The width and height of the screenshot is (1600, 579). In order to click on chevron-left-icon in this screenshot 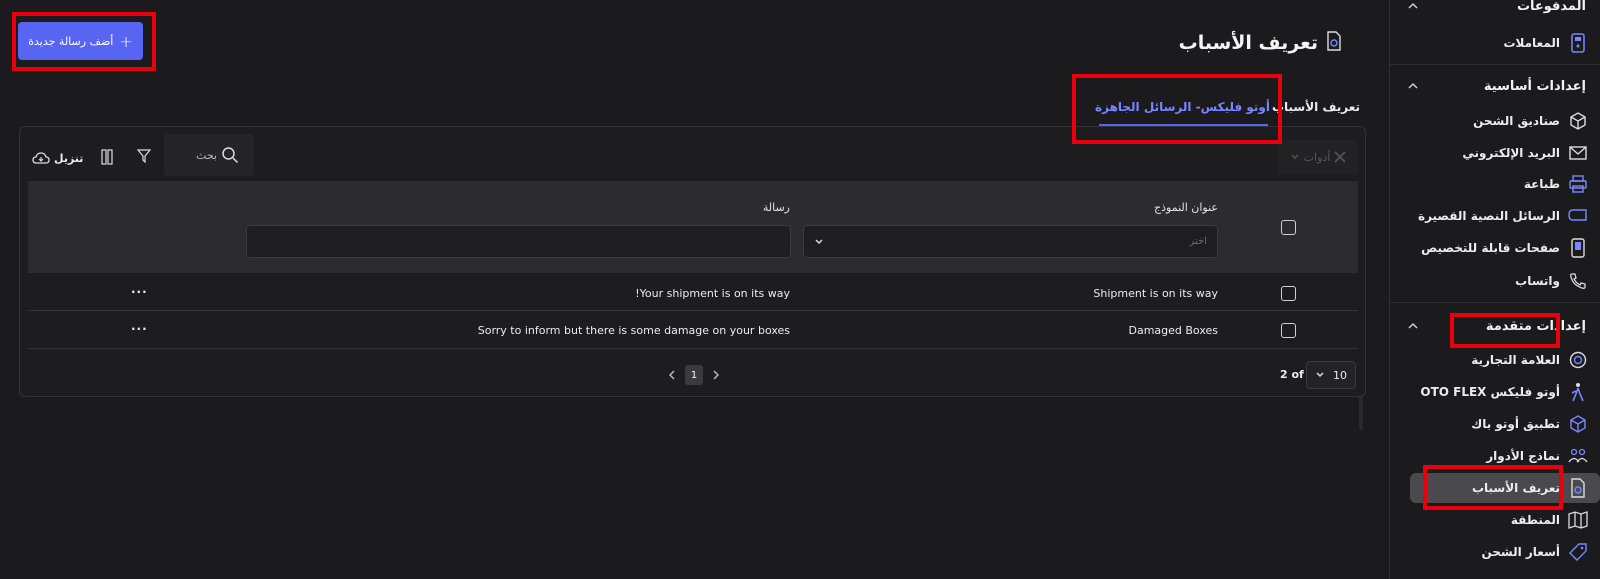, I will do `click(672, 375)`.